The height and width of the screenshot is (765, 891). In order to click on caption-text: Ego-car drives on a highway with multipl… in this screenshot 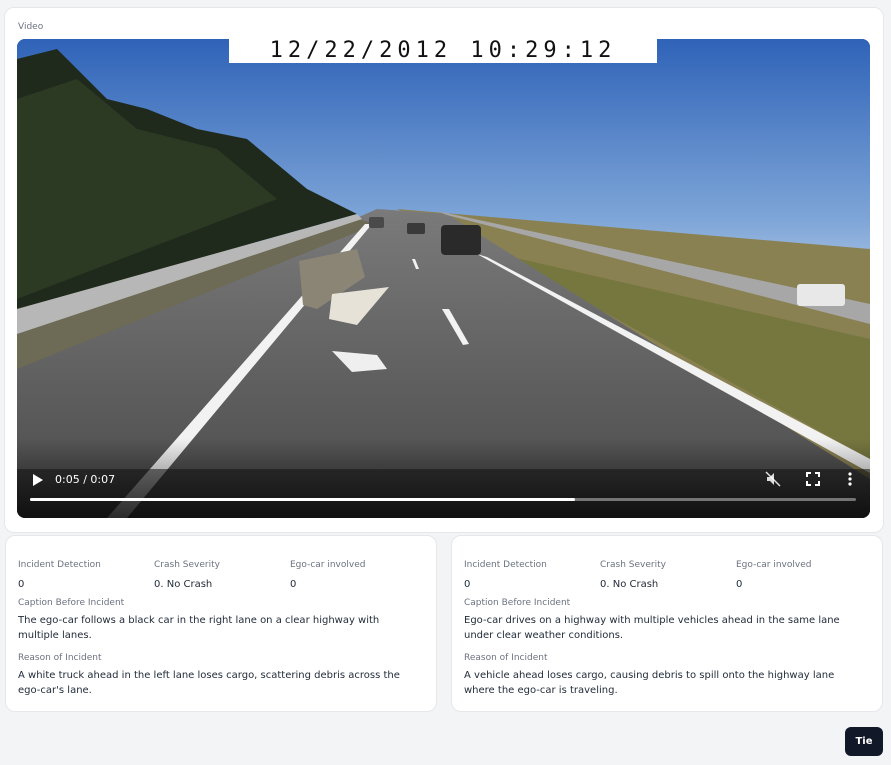, I will do `click(652, 628)`.